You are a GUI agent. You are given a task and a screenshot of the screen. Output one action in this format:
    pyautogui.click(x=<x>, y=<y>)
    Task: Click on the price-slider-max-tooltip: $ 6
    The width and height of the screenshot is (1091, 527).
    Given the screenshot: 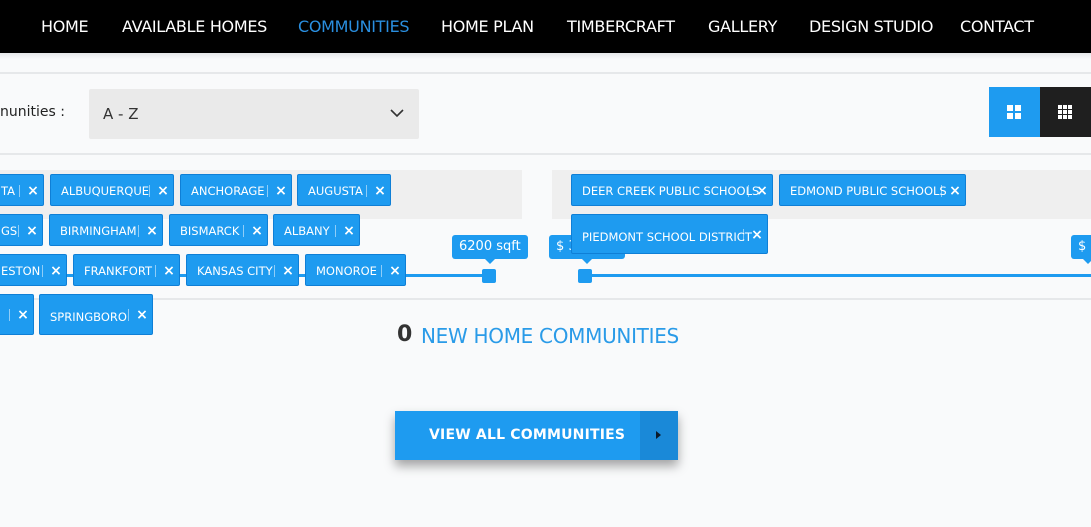 What is the action you would take?
    pyautogui.click(x=1081, y=249)
    